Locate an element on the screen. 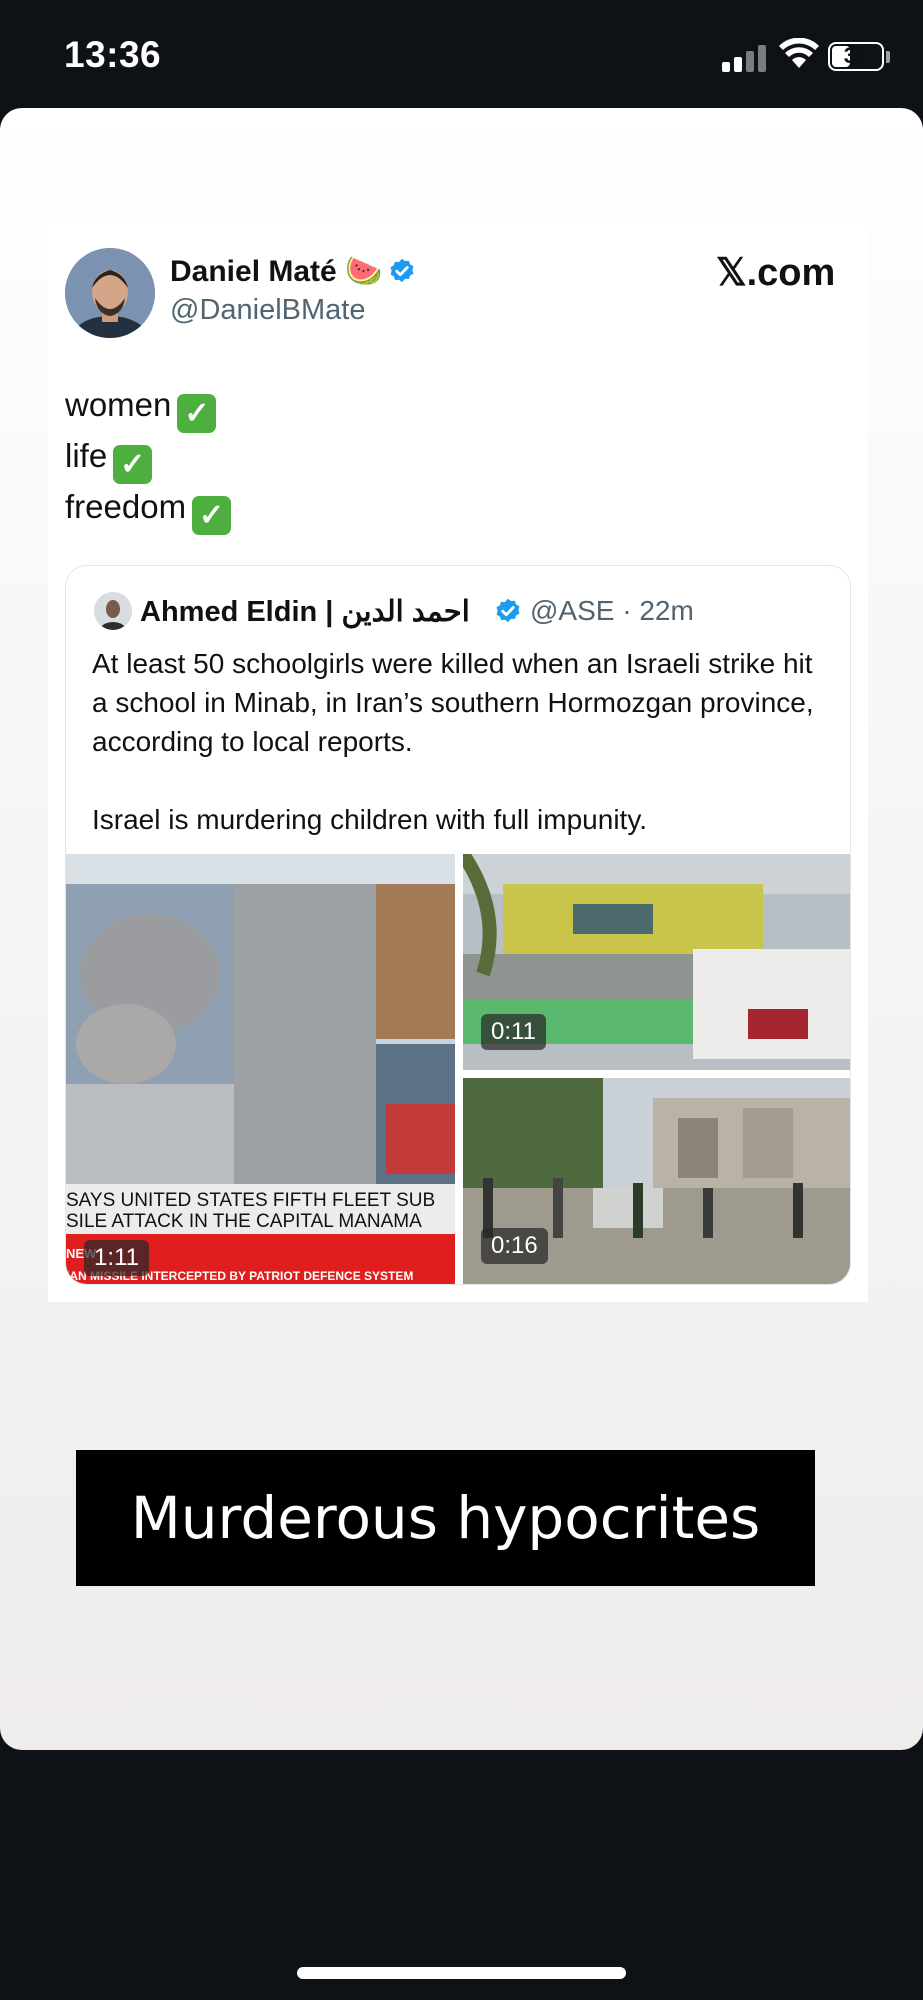 This screenshot has width=923, height=2000. battery-percent: 39 is located at coordinates (856, 55).